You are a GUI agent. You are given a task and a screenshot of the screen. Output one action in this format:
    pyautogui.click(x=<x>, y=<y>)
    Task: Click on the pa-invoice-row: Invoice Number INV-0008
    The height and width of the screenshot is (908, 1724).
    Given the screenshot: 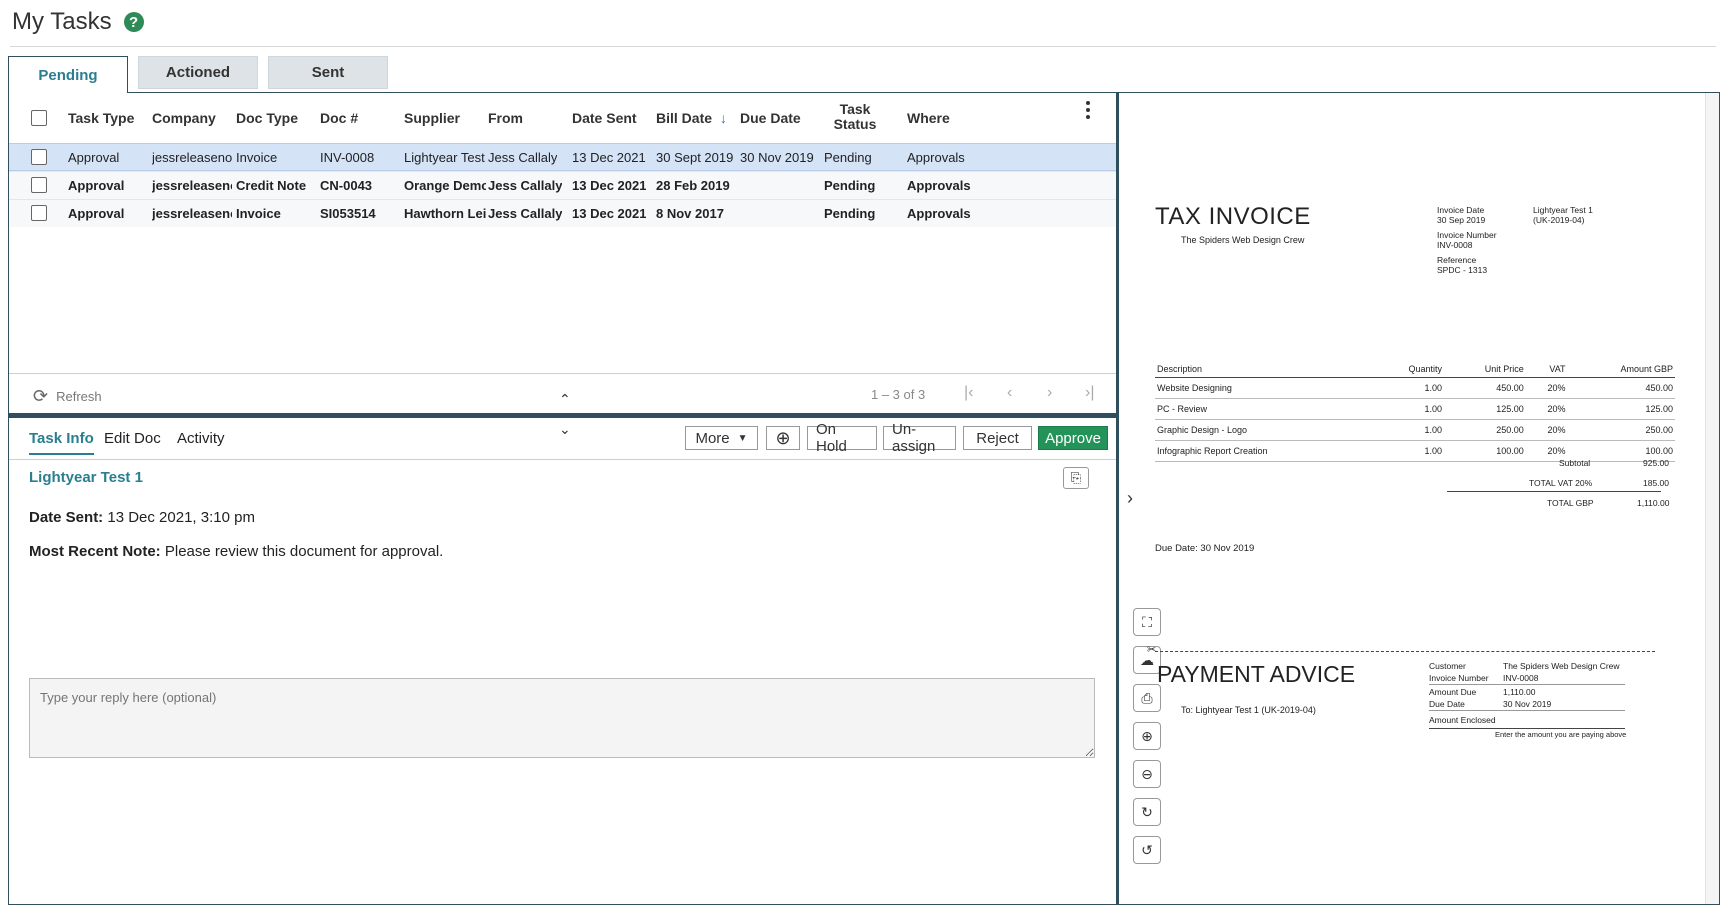 What is the action you would take?
    pyautogui.click(x=1527, y=678)
    